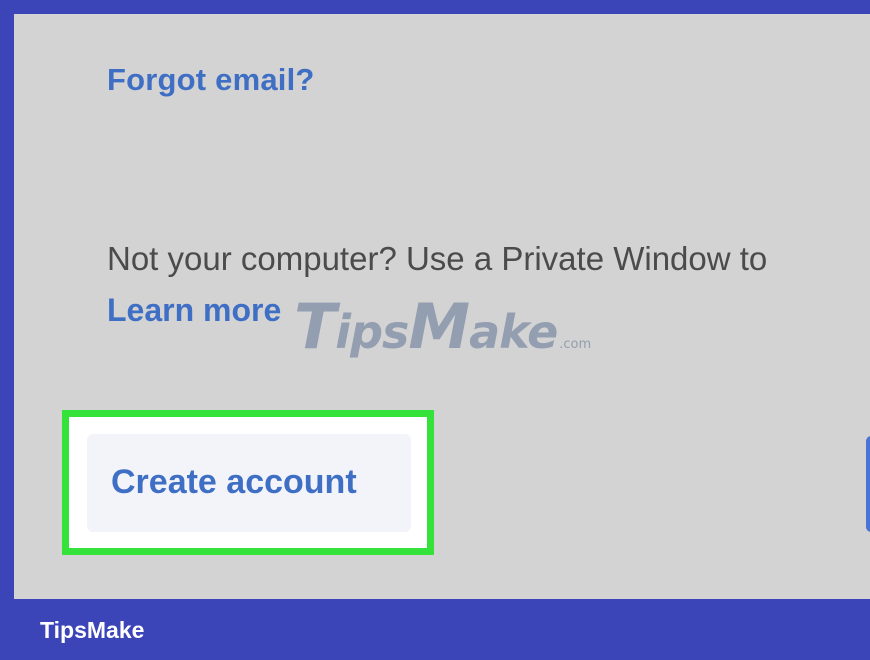 This screenshot has width=870, height=660. What do you see at coordinates (315, 326) in the screenshot?
I see `watermark-letter-t: T` at bounding box center [315, 326].